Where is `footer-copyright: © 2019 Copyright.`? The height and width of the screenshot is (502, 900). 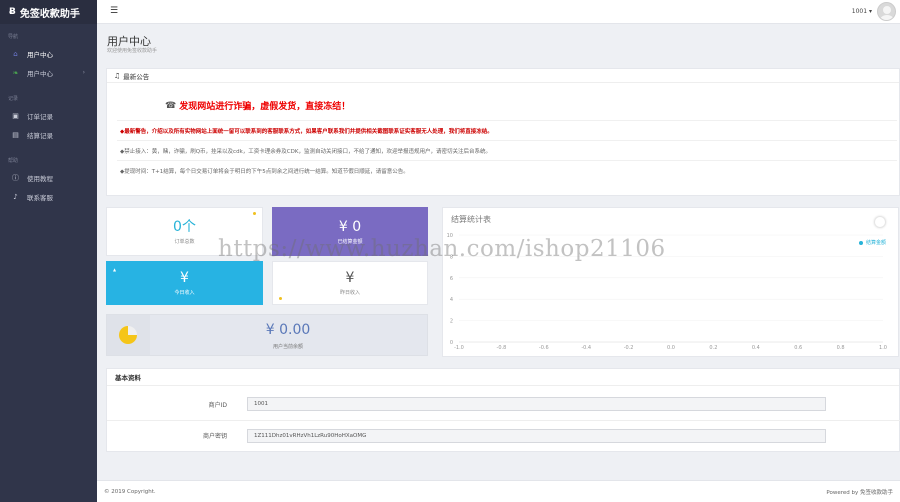
footer-copyright: © 2019 Copyright. is located at coordinates (130, 491).